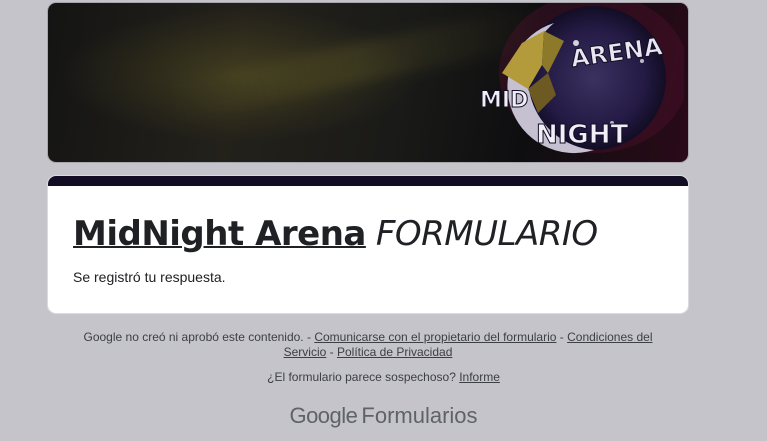  Describe the element at coordinates (363, 377) in the screenshot. I see `suspicious-text: ¿El formulario parece sospechoso?` at that location.